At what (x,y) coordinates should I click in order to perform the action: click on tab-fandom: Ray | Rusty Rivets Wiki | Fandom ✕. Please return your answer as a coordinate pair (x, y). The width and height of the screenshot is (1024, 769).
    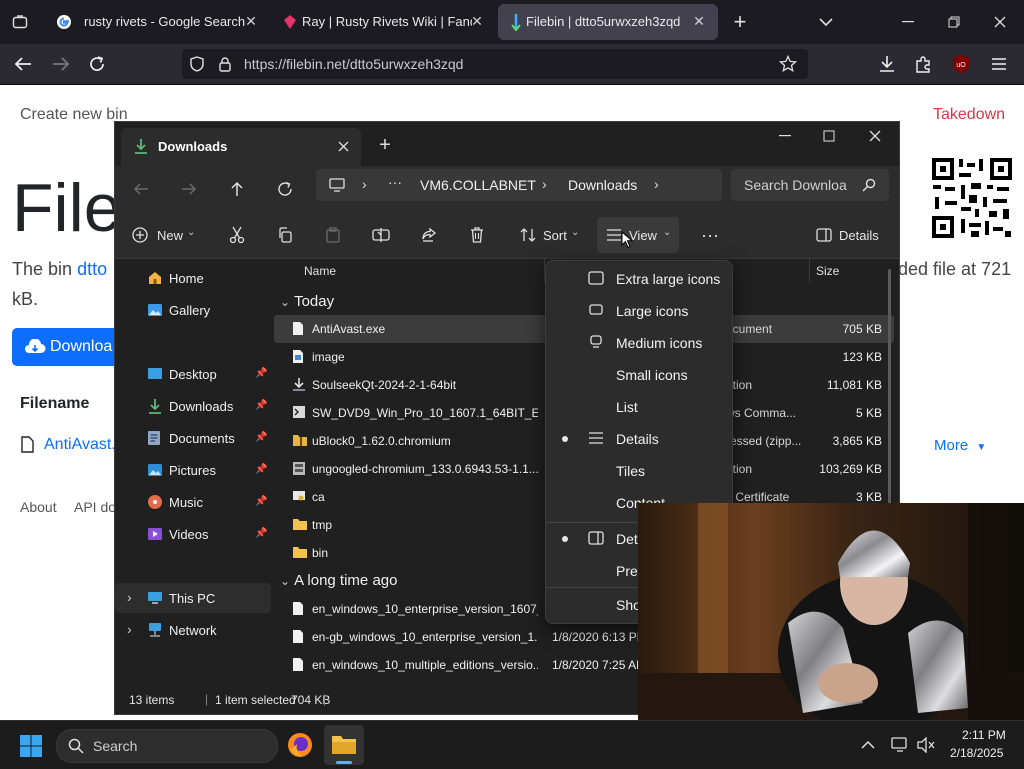
    Looking at the image, I should click on (384, 22).